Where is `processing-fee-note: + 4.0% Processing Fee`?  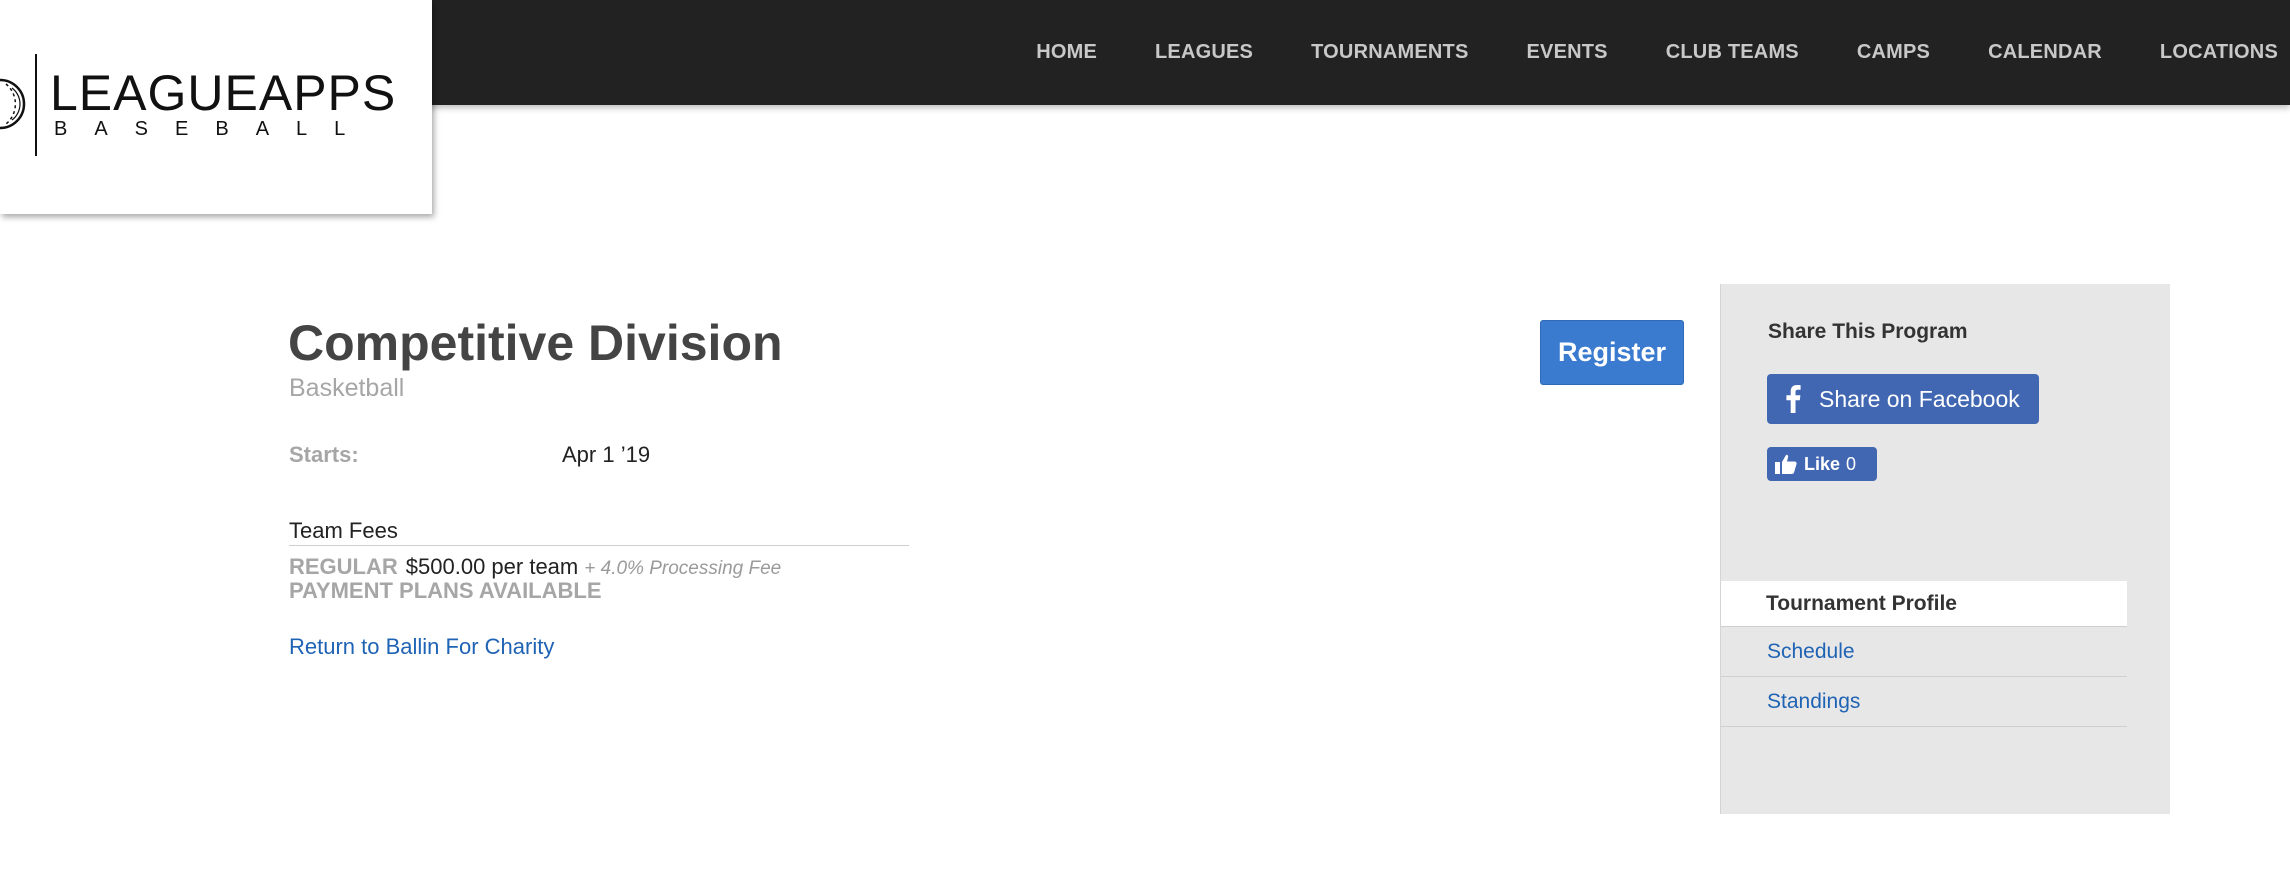
processing-fee-note: + 4.0% Processing Fee is located at coordinates (683, 568).